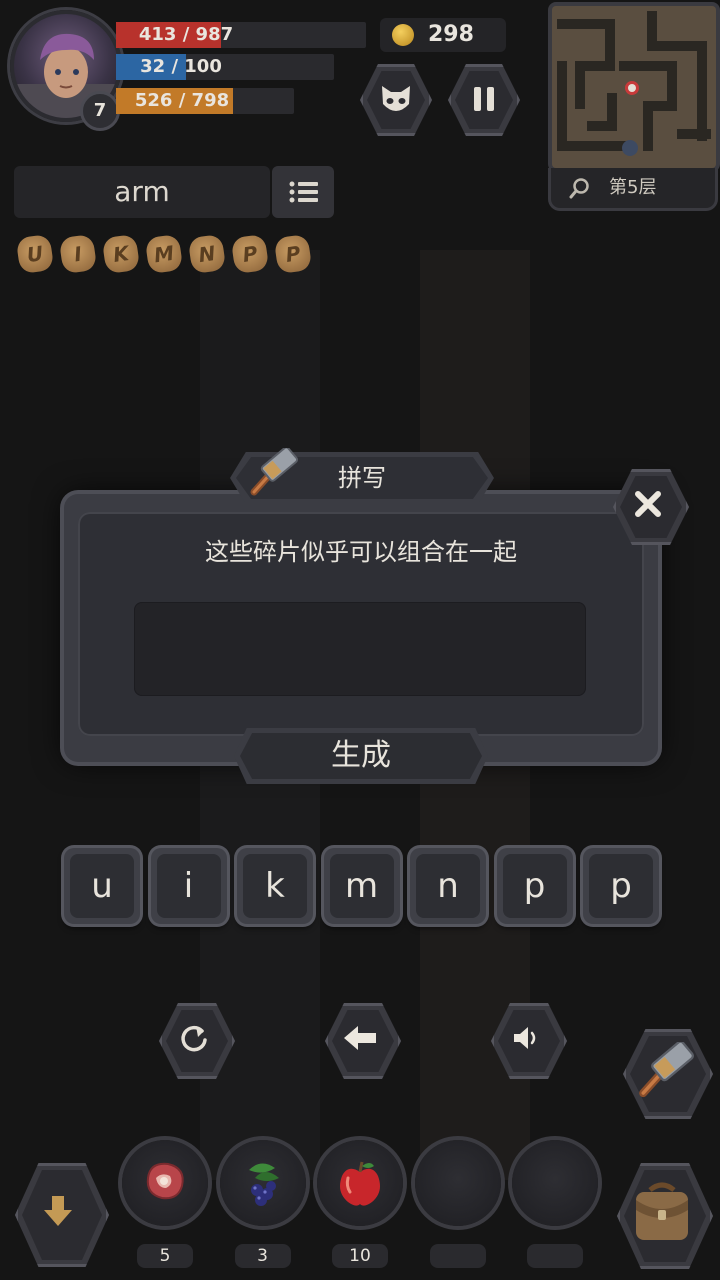  What do you see at coordinates (186, 34) in the screenshot?
I see `hp-text: 413 / 987` at bounding box center [186, 34].